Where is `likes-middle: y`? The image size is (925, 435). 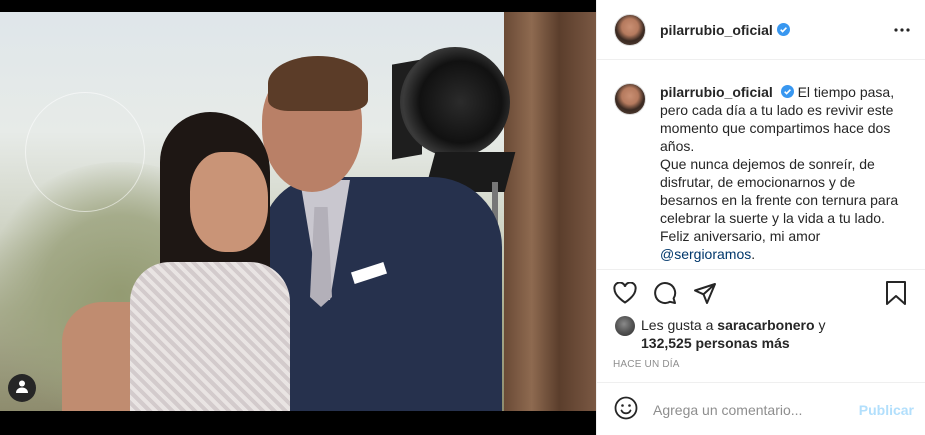 likes-middle: y is located at coordinates (822, 325).